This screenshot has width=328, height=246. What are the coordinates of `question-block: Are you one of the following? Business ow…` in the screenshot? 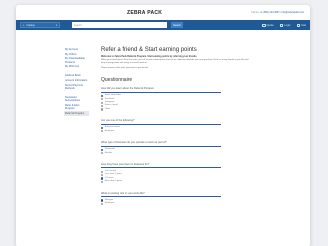 It's located at (201, 126).